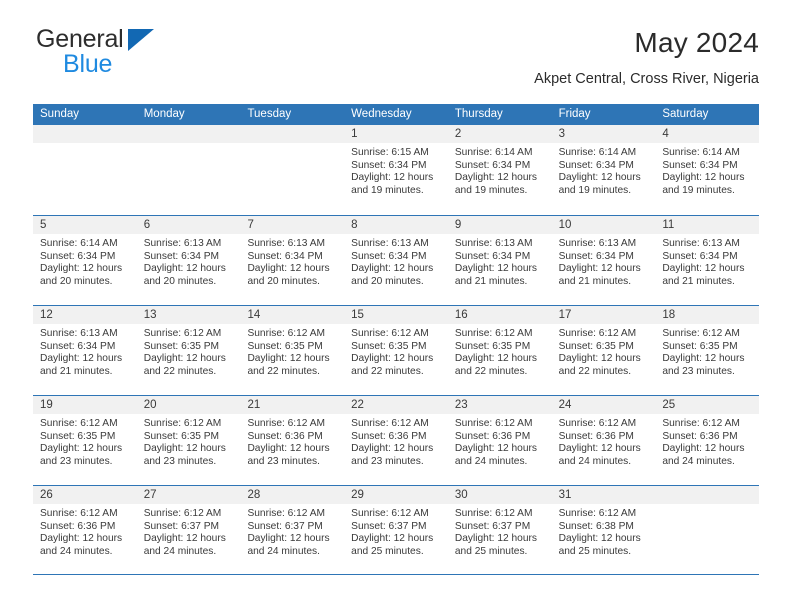 This screenshot has width=792, height=612. What do you see at coordinates (707, 405) in the screenshot?
I see `day-number: 25` at bounding box center [707, 405].